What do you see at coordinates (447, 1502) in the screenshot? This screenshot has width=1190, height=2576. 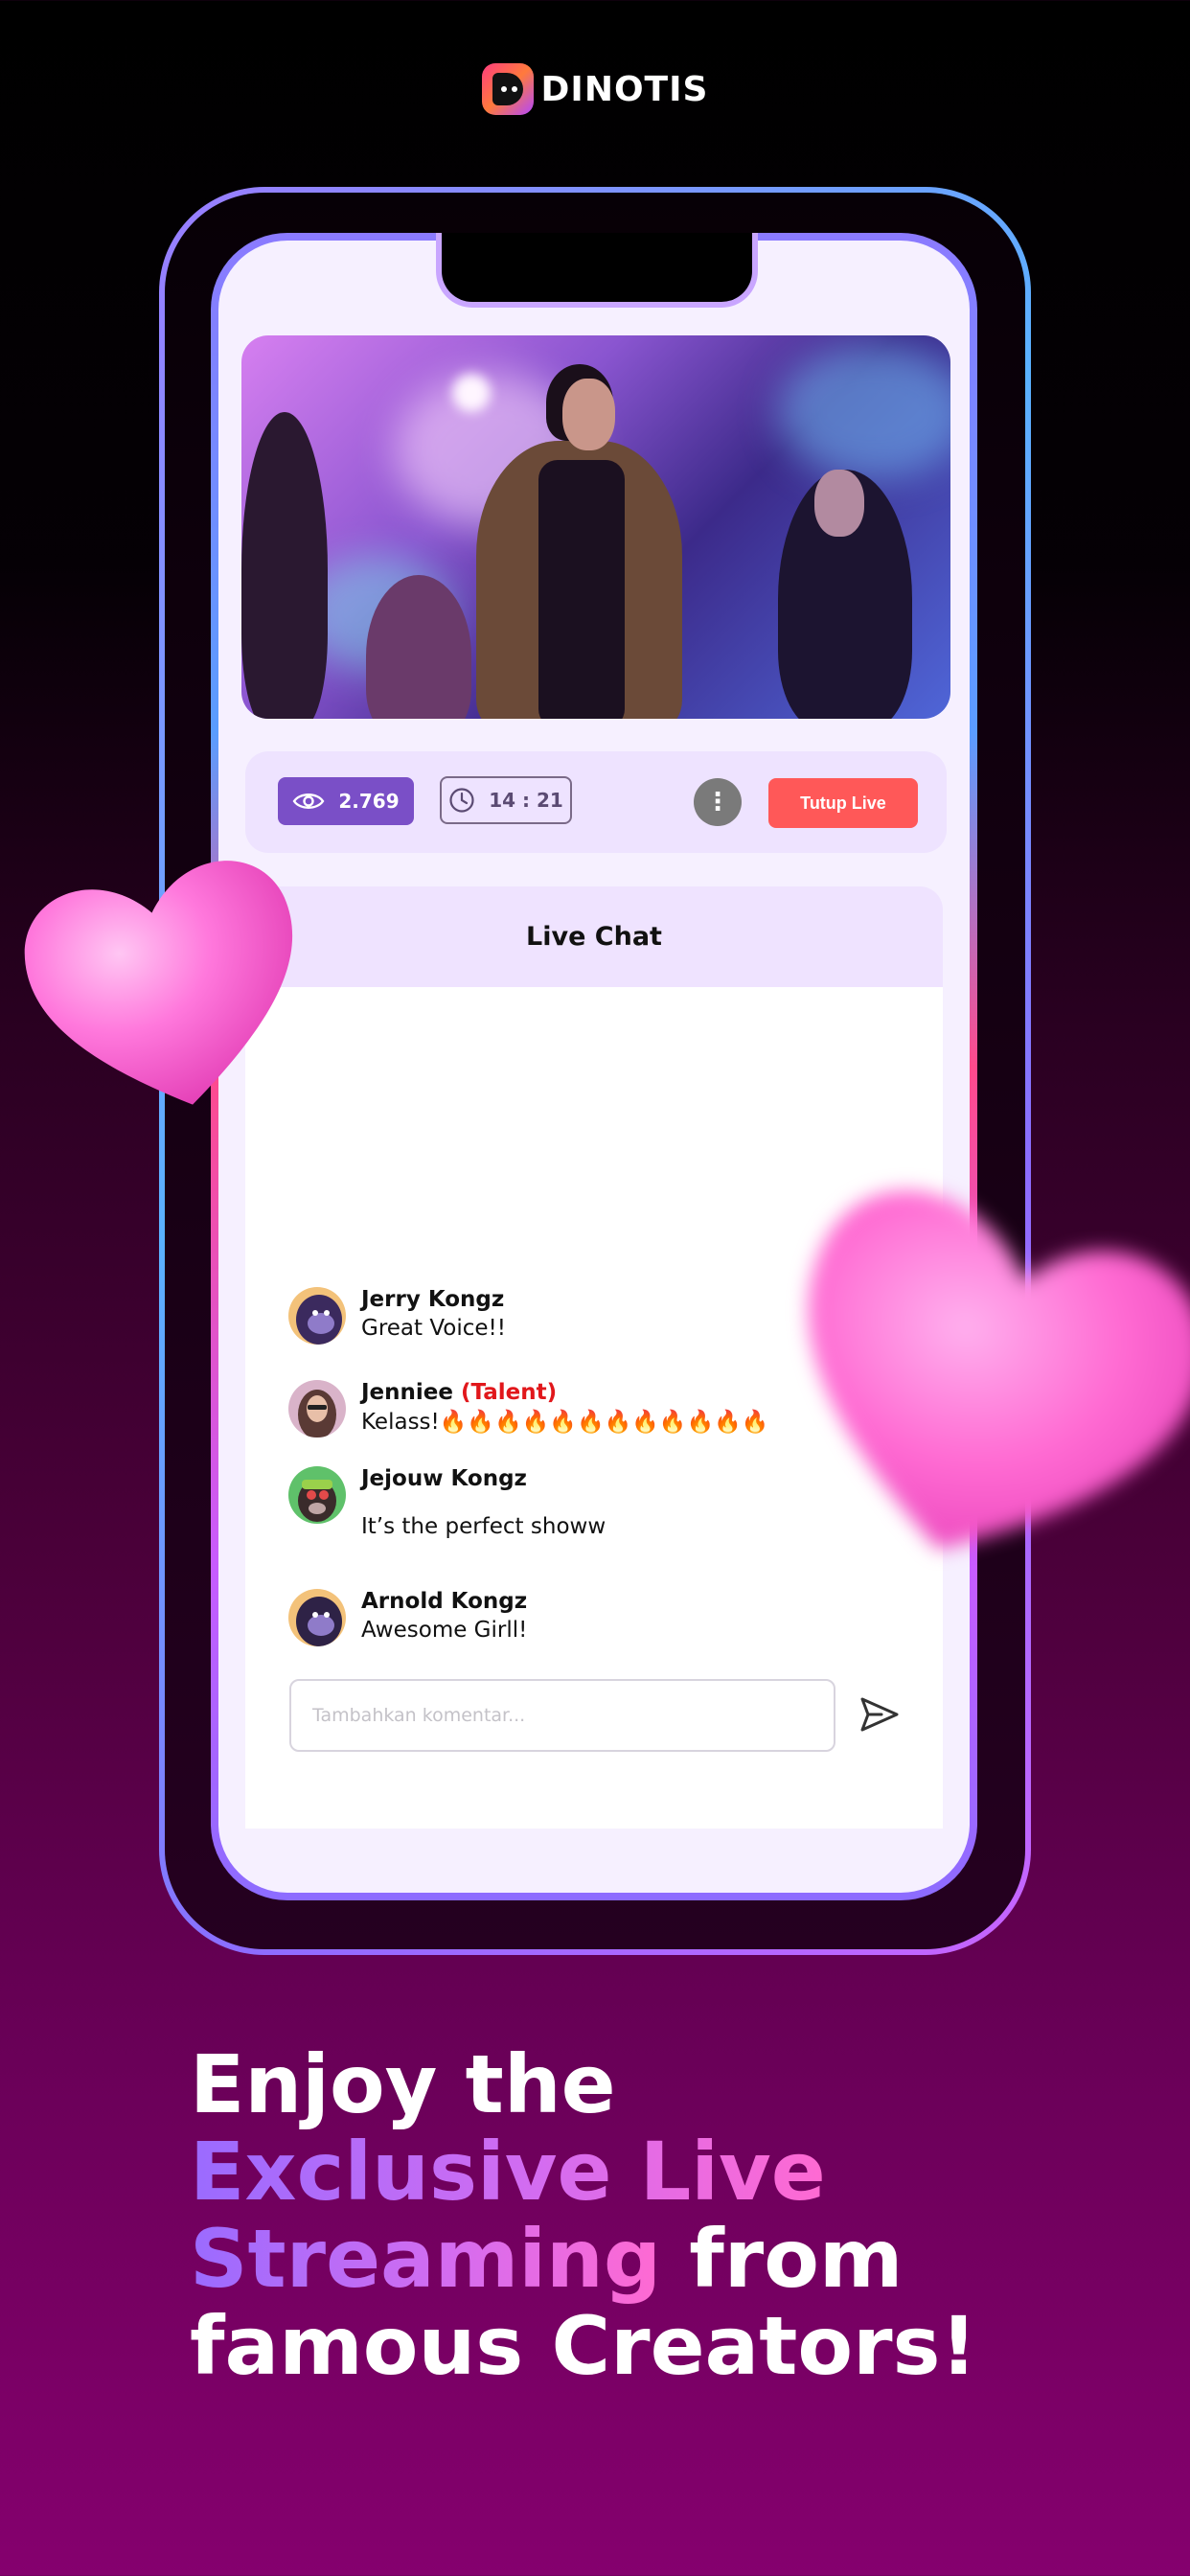 I see `chat-message: Jejouw Kongz It’s the perfect showw` at bounding box center [447, 1502].